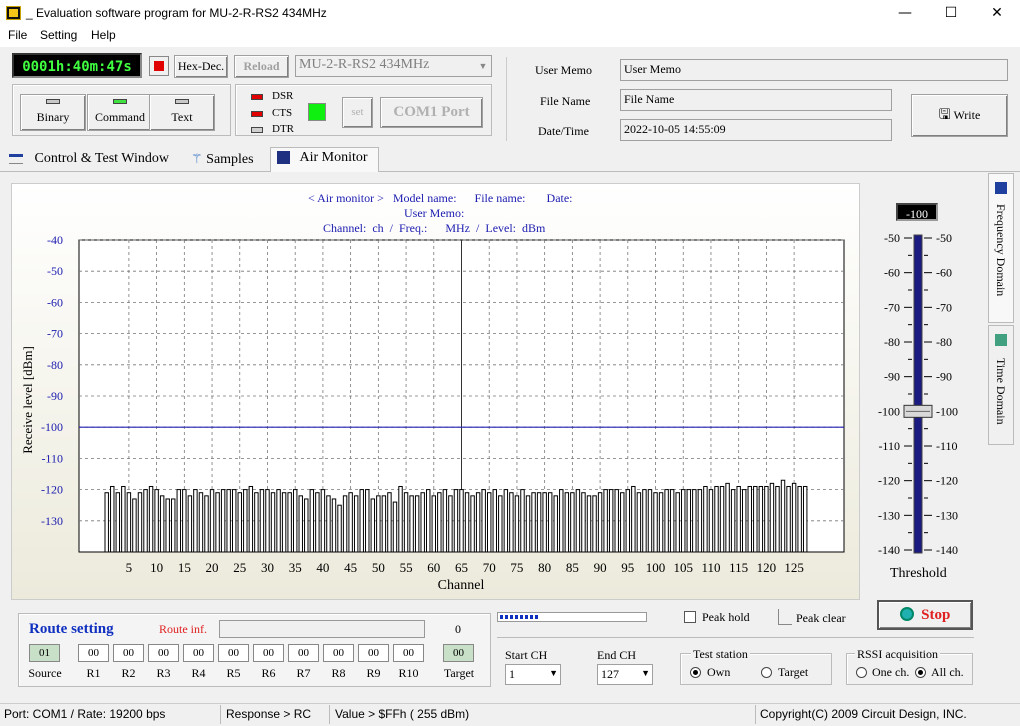 This screenshot has height=726, width=1020. What do you see at coordinates (533, 674) in the screenshot?
I see `start-ch-select: 1 ▼` at bounding box center [533, 674].